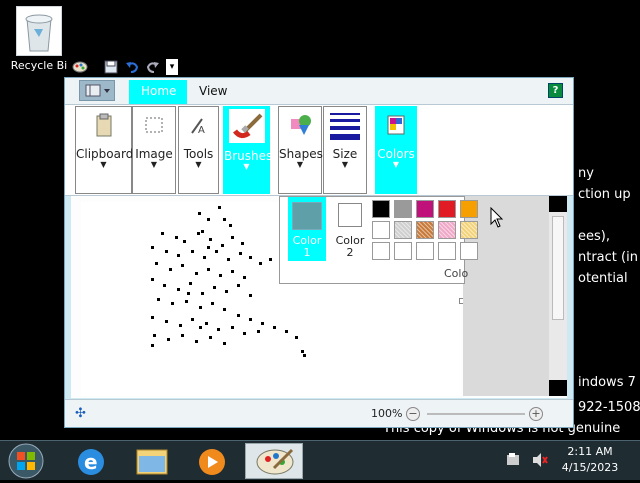 Image resolution: width=640 pixels, height=483 pixels. I want to click on clipboard-group: Clipboard ▼, so click(104, 150).